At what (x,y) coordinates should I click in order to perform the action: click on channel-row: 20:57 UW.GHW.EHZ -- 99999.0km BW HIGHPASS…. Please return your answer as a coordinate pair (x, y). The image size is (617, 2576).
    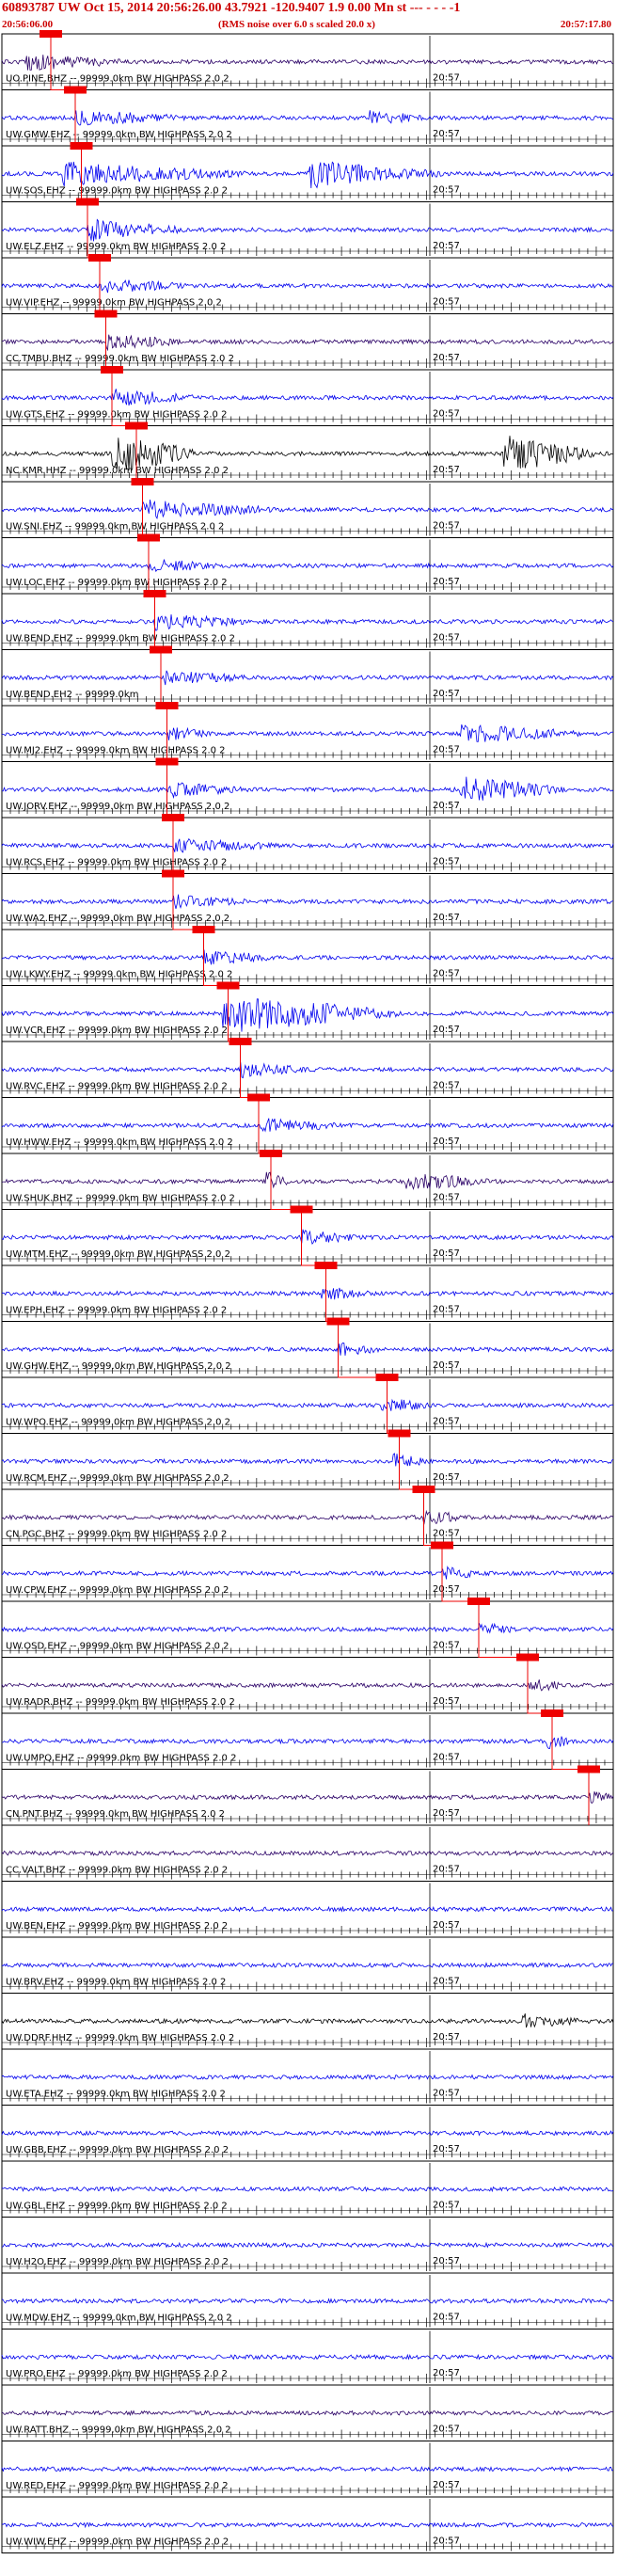
    Looking at the image, I should click on (307, 1347).